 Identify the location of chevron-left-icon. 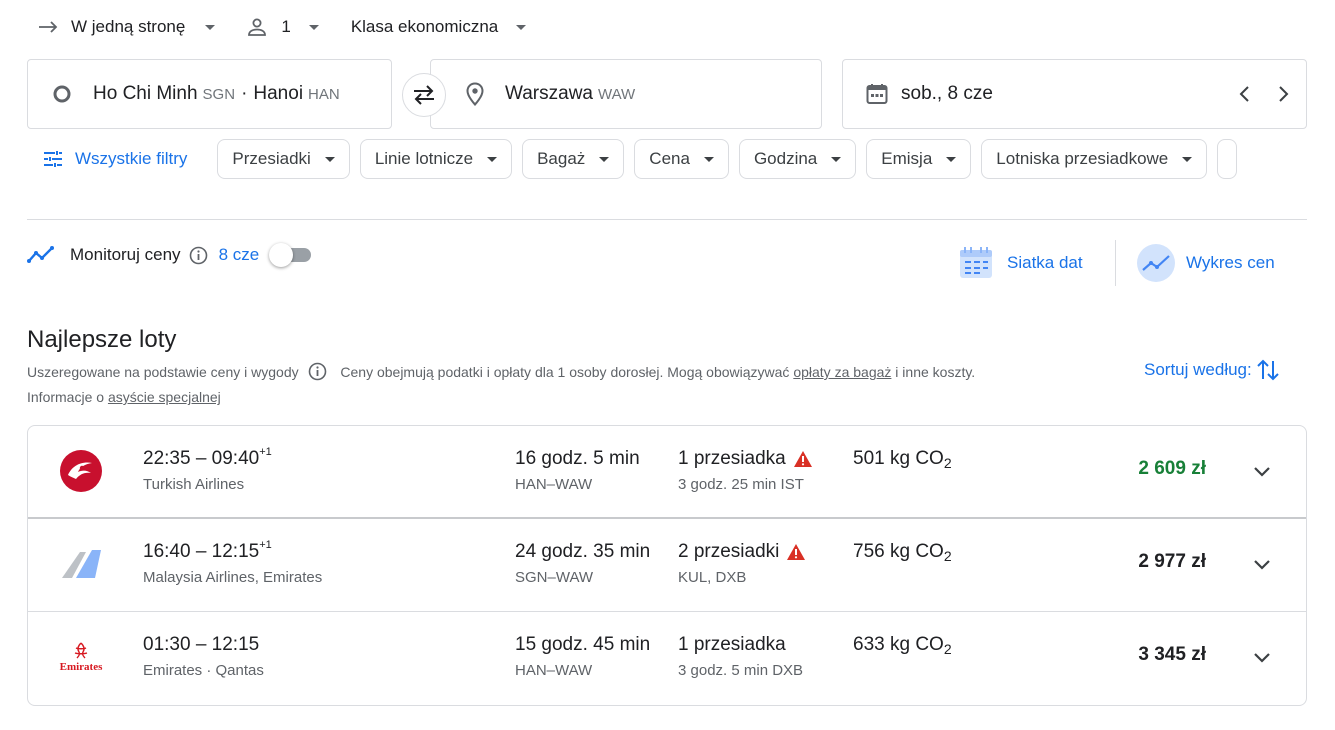
(1244, 94).